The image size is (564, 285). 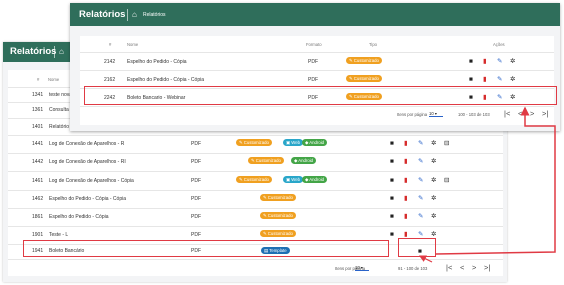 I want to click on arrow-to-front-row, so click(x=495, y=180).